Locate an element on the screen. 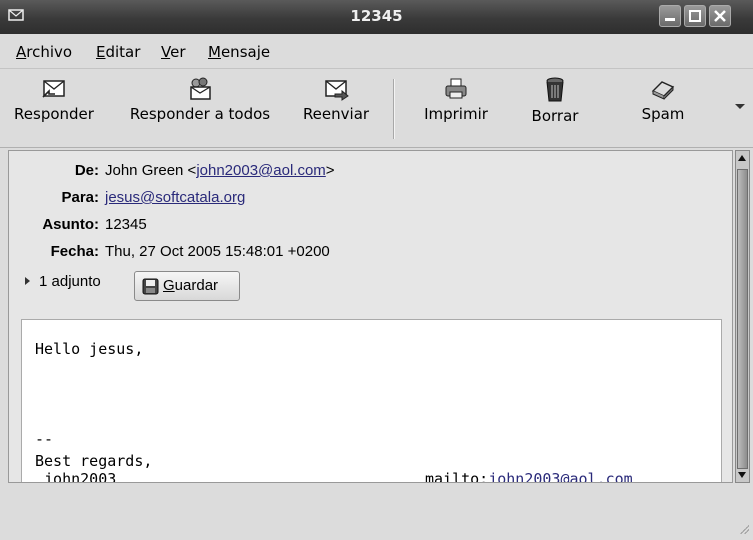 This screenshot has width=753, height=540. subject-label: Asunto: is located at coordinates (70, 224).